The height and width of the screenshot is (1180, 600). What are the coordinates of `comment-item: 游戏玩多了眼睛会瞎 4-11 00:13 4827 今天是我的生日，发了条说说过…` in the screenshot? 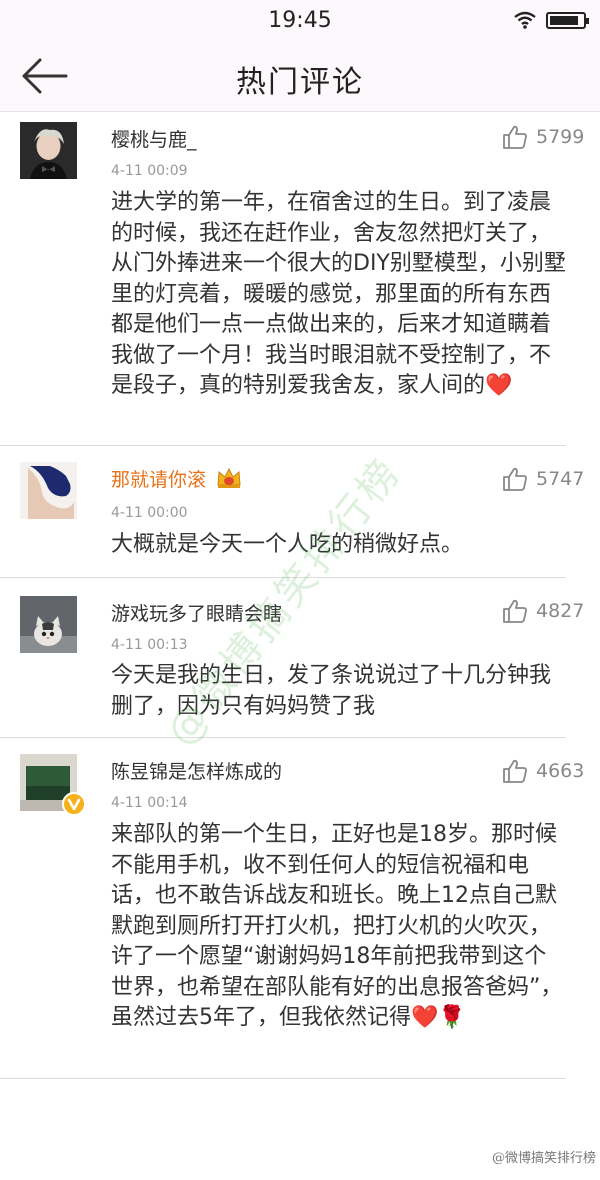 It's located at (292, 658).